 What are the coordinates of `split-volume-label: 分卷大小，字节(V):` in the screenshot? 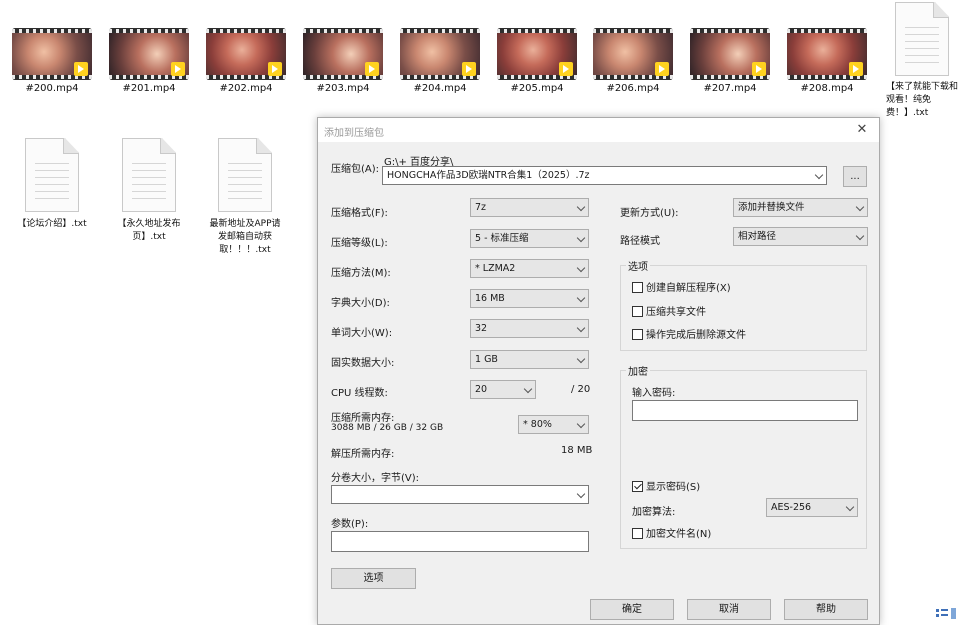 It's located at (375, 478).